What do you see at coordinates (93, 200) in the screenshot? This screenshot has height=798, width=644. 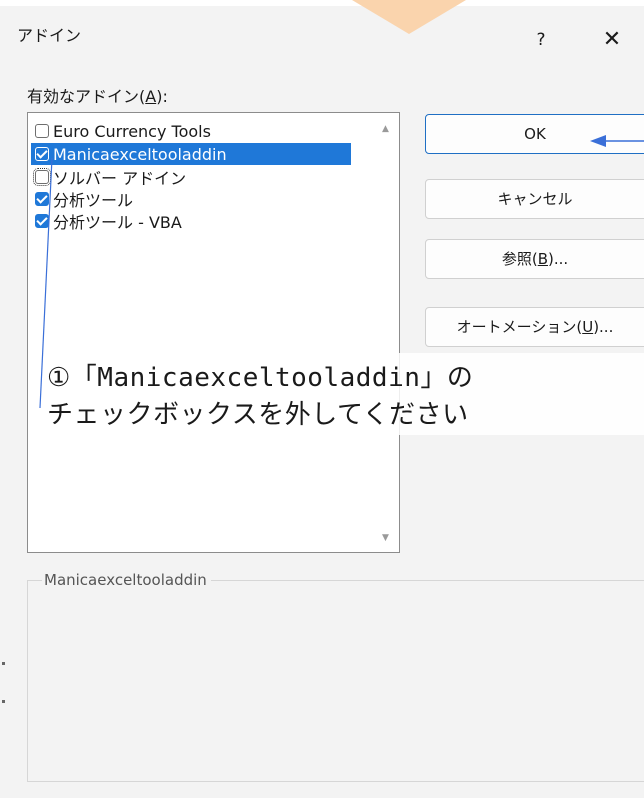 I see `list-item-label: 分析ツール` at bounding box center [93, 200].